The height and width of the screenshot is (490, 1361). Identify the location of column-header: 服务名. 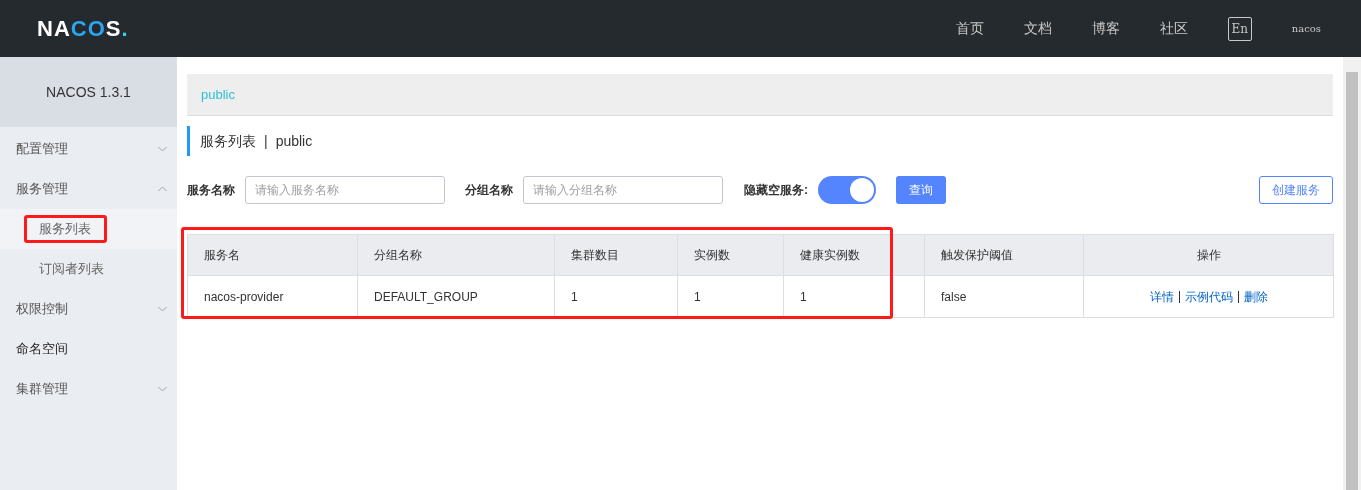
(272, 255).